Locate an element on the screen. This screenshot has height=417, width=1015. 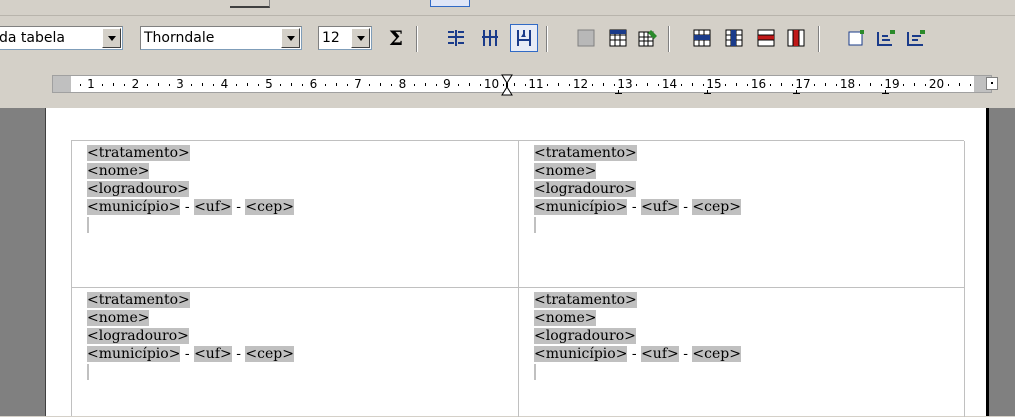
insert-table-button is located at coordinates (618, 38).